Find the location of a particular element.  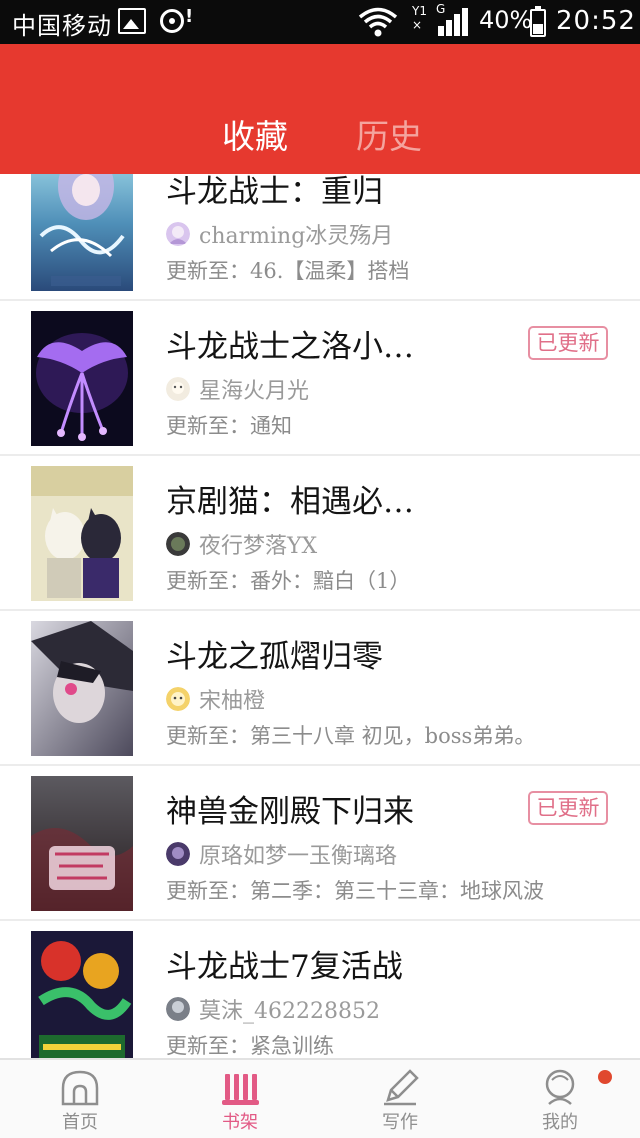

nav-profile: 我的 is located at coordinates (560, 1099).